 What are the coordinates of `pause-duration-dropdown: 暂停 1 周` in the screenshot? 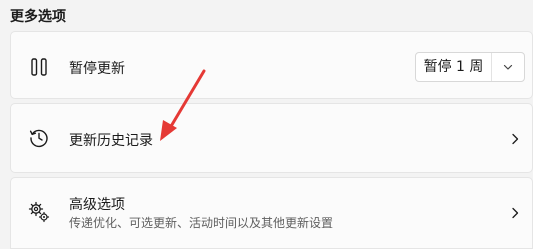 It's located at (470, 67).